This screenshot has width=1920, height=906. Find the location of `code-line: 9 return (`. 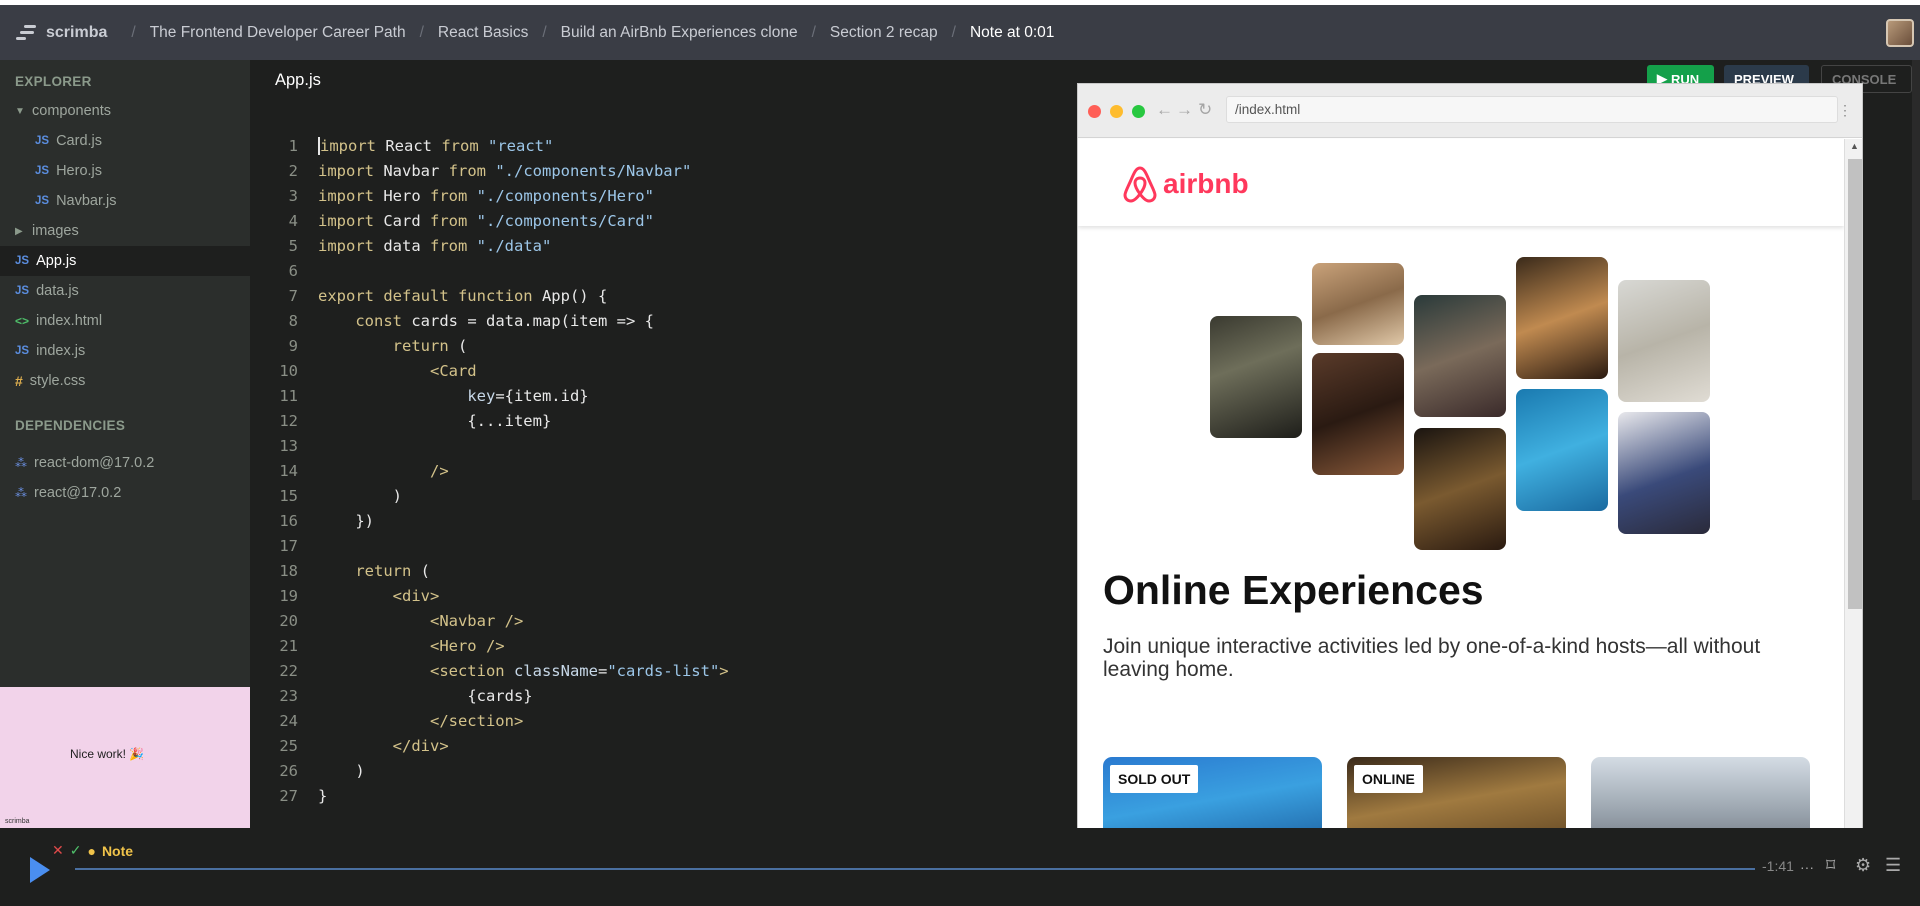

code-line: 9 return ( is located at coordinates (378, 346).